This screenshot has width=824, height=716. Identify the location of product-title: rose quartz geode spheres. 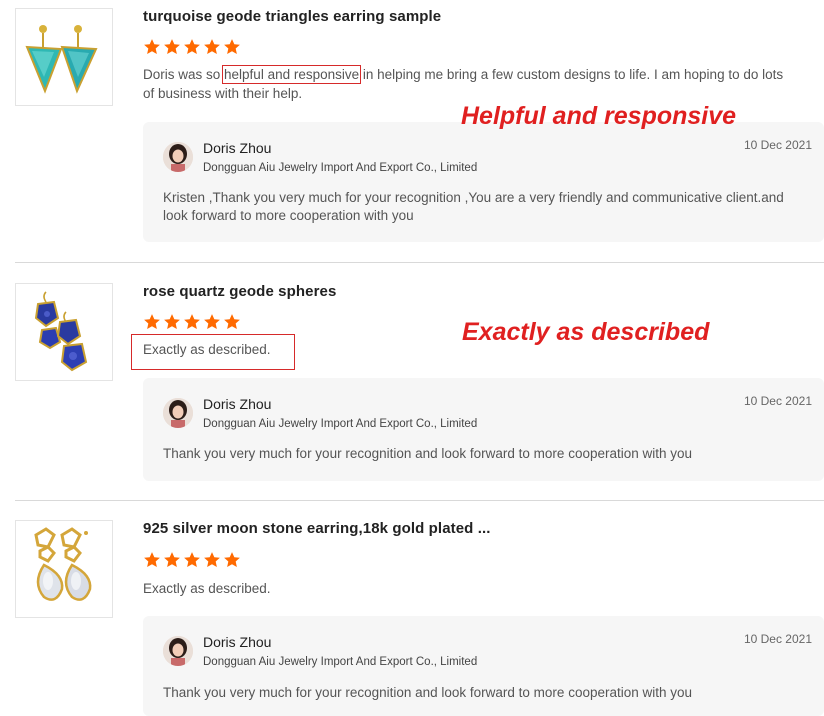
(239, 291).